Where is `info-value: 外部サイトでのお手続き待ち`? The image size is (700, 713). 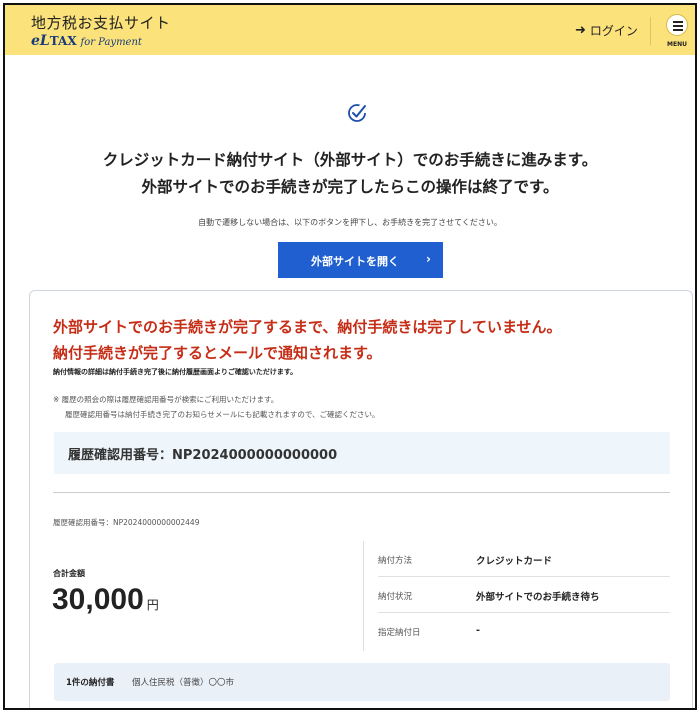
info-value: 外部サイトでのお手続き待ち is located at coordinates (538, 597).